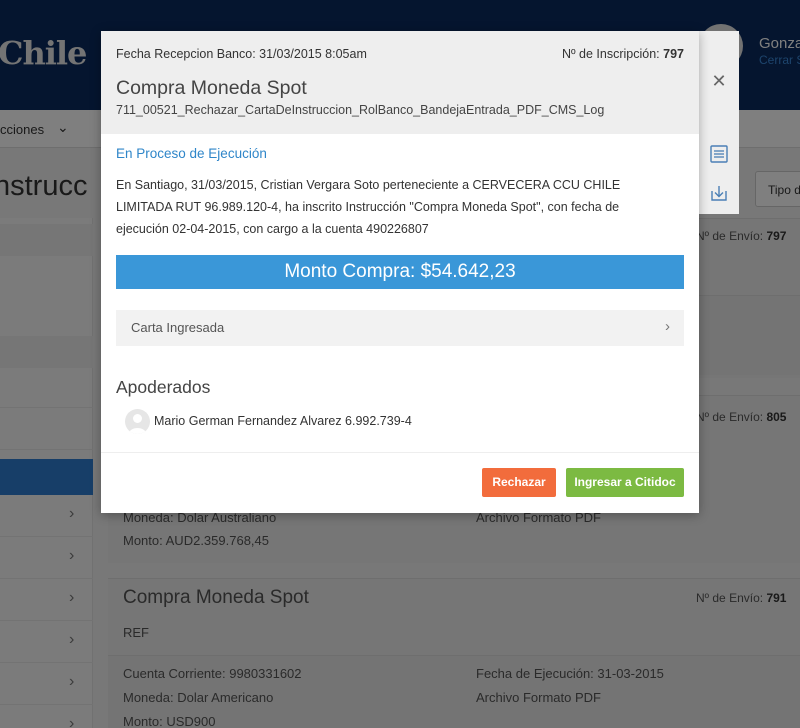 The image size is (800, 728). Describe the element at coordinates (241, 54) in the screenshot. I see `fecha-recepcion: Fecha Recepcion Banco: 31/03/2015 8:05am` at that location.